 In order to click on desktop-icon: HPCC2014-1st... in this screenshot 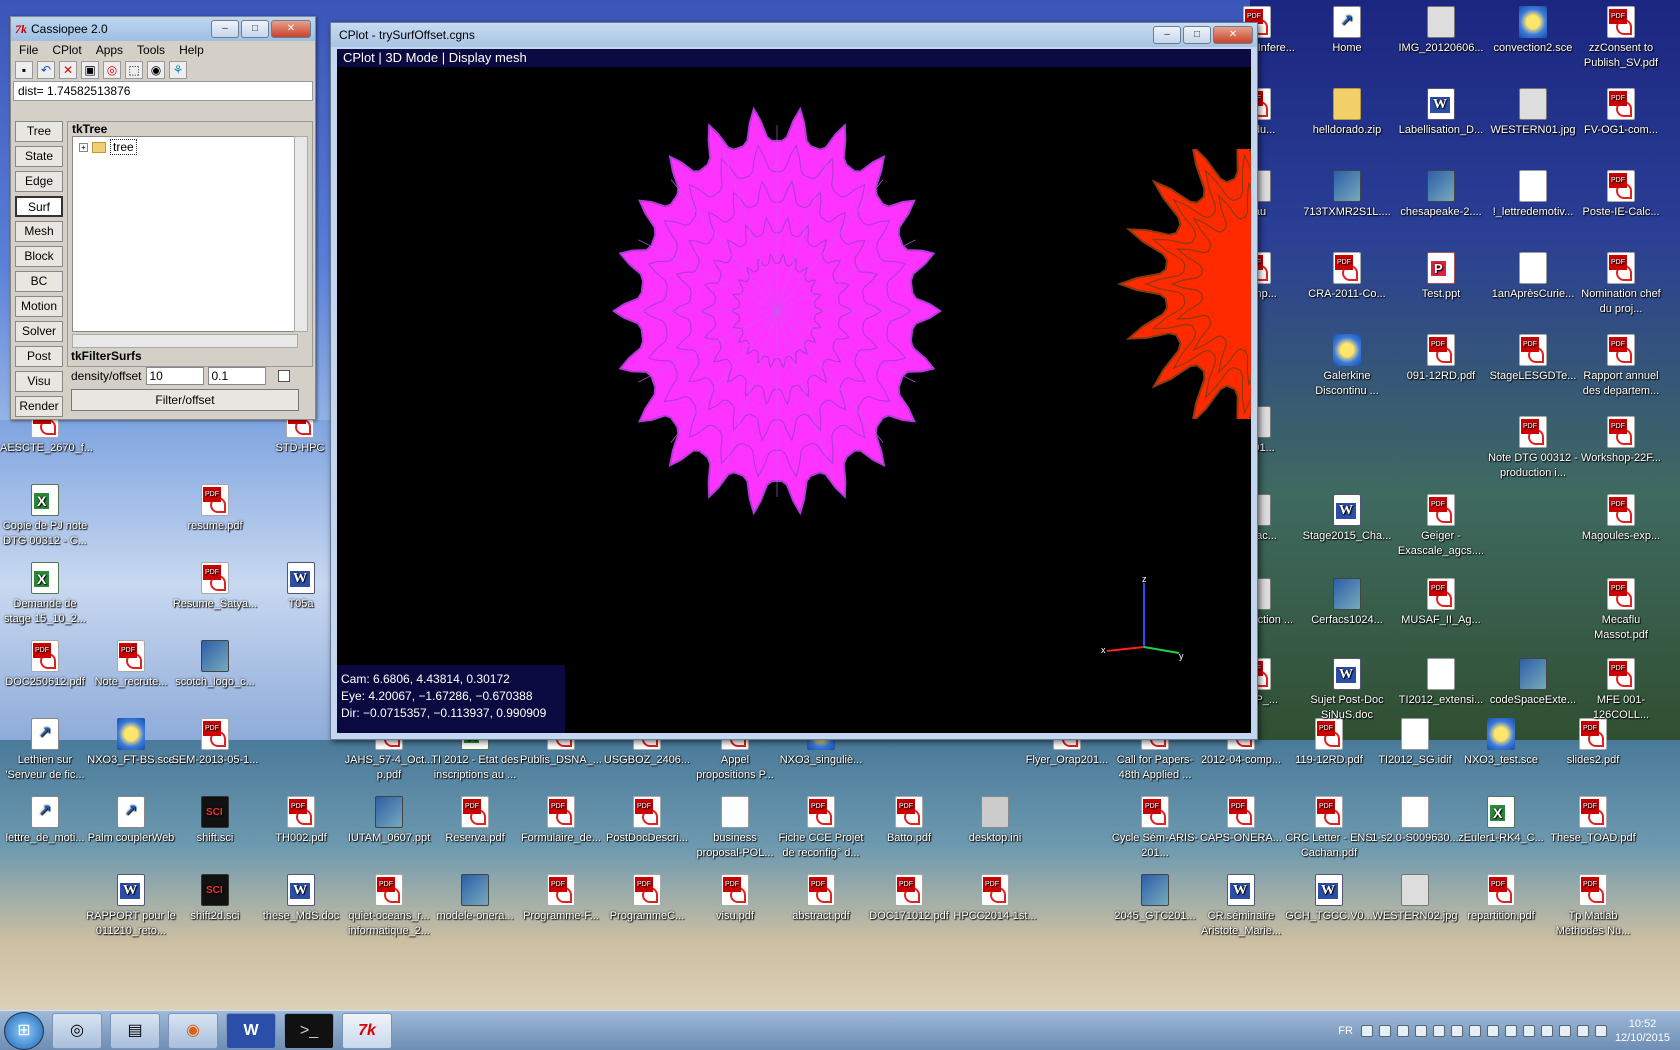, I will do `click(995, 898)`.